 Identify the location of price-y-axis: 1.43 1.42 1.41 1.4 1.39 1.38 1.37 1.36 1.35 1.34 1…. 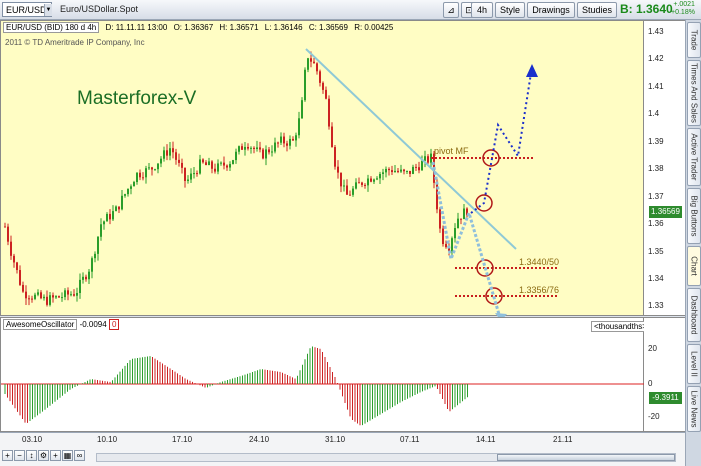
(664, 168).